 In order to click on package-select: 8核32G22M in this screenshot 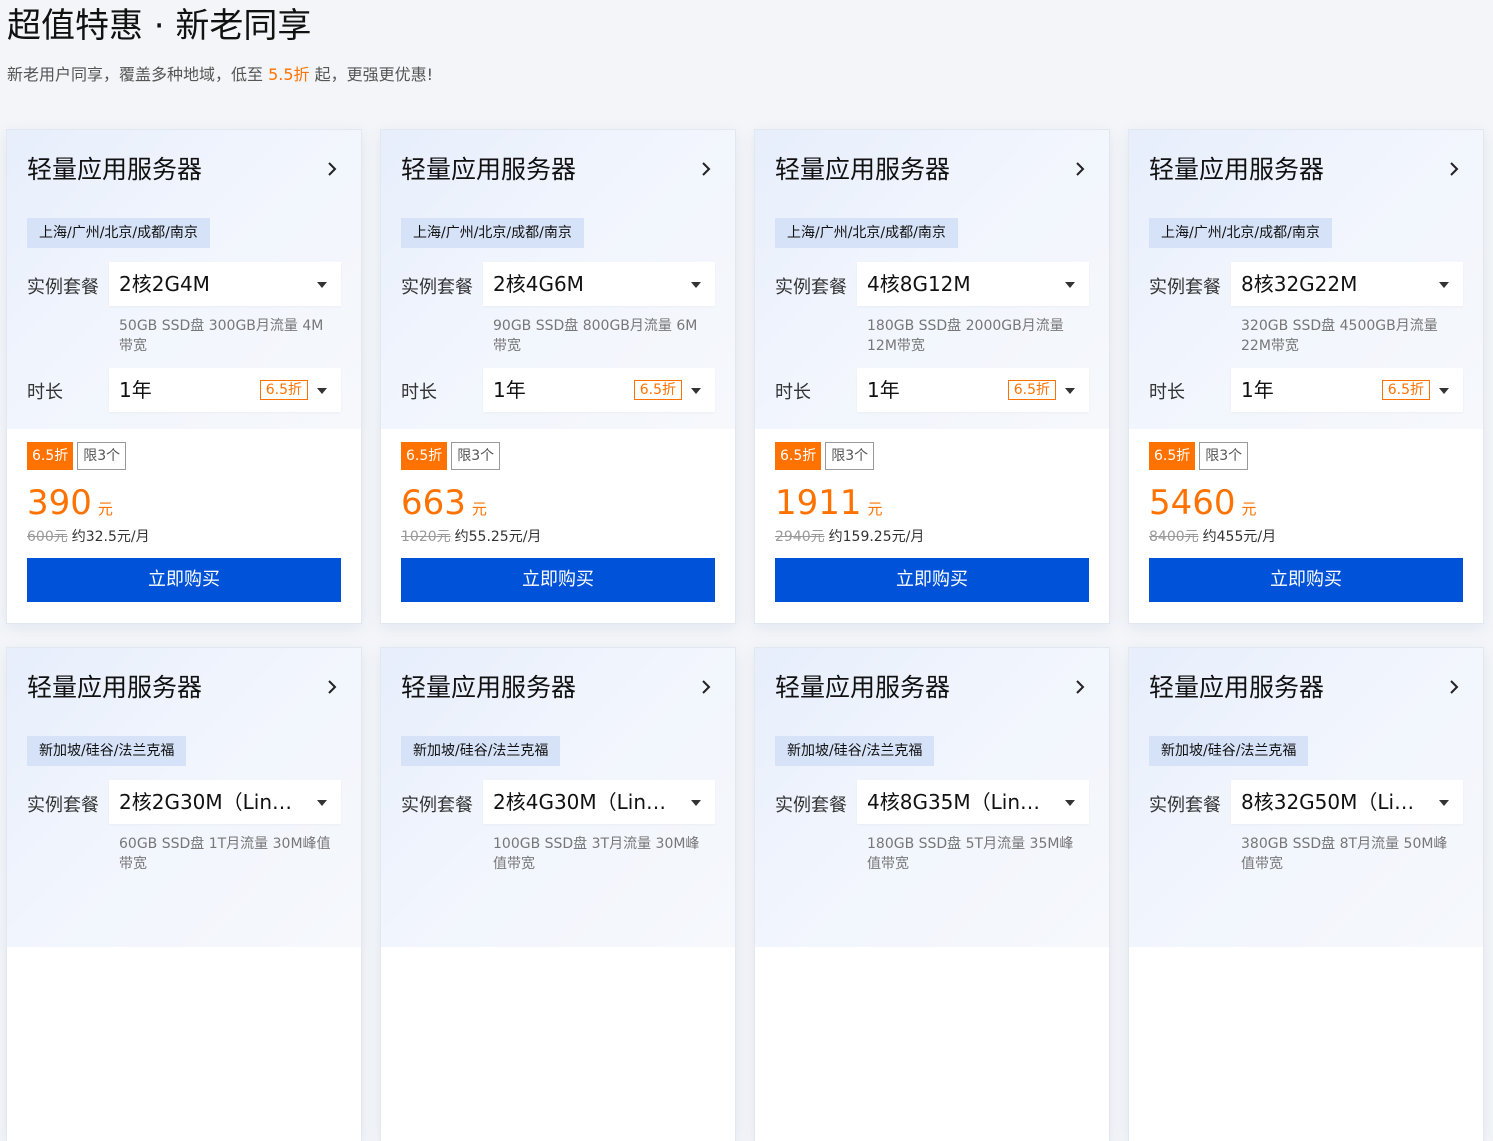, I will do `click(1347, 284)`.